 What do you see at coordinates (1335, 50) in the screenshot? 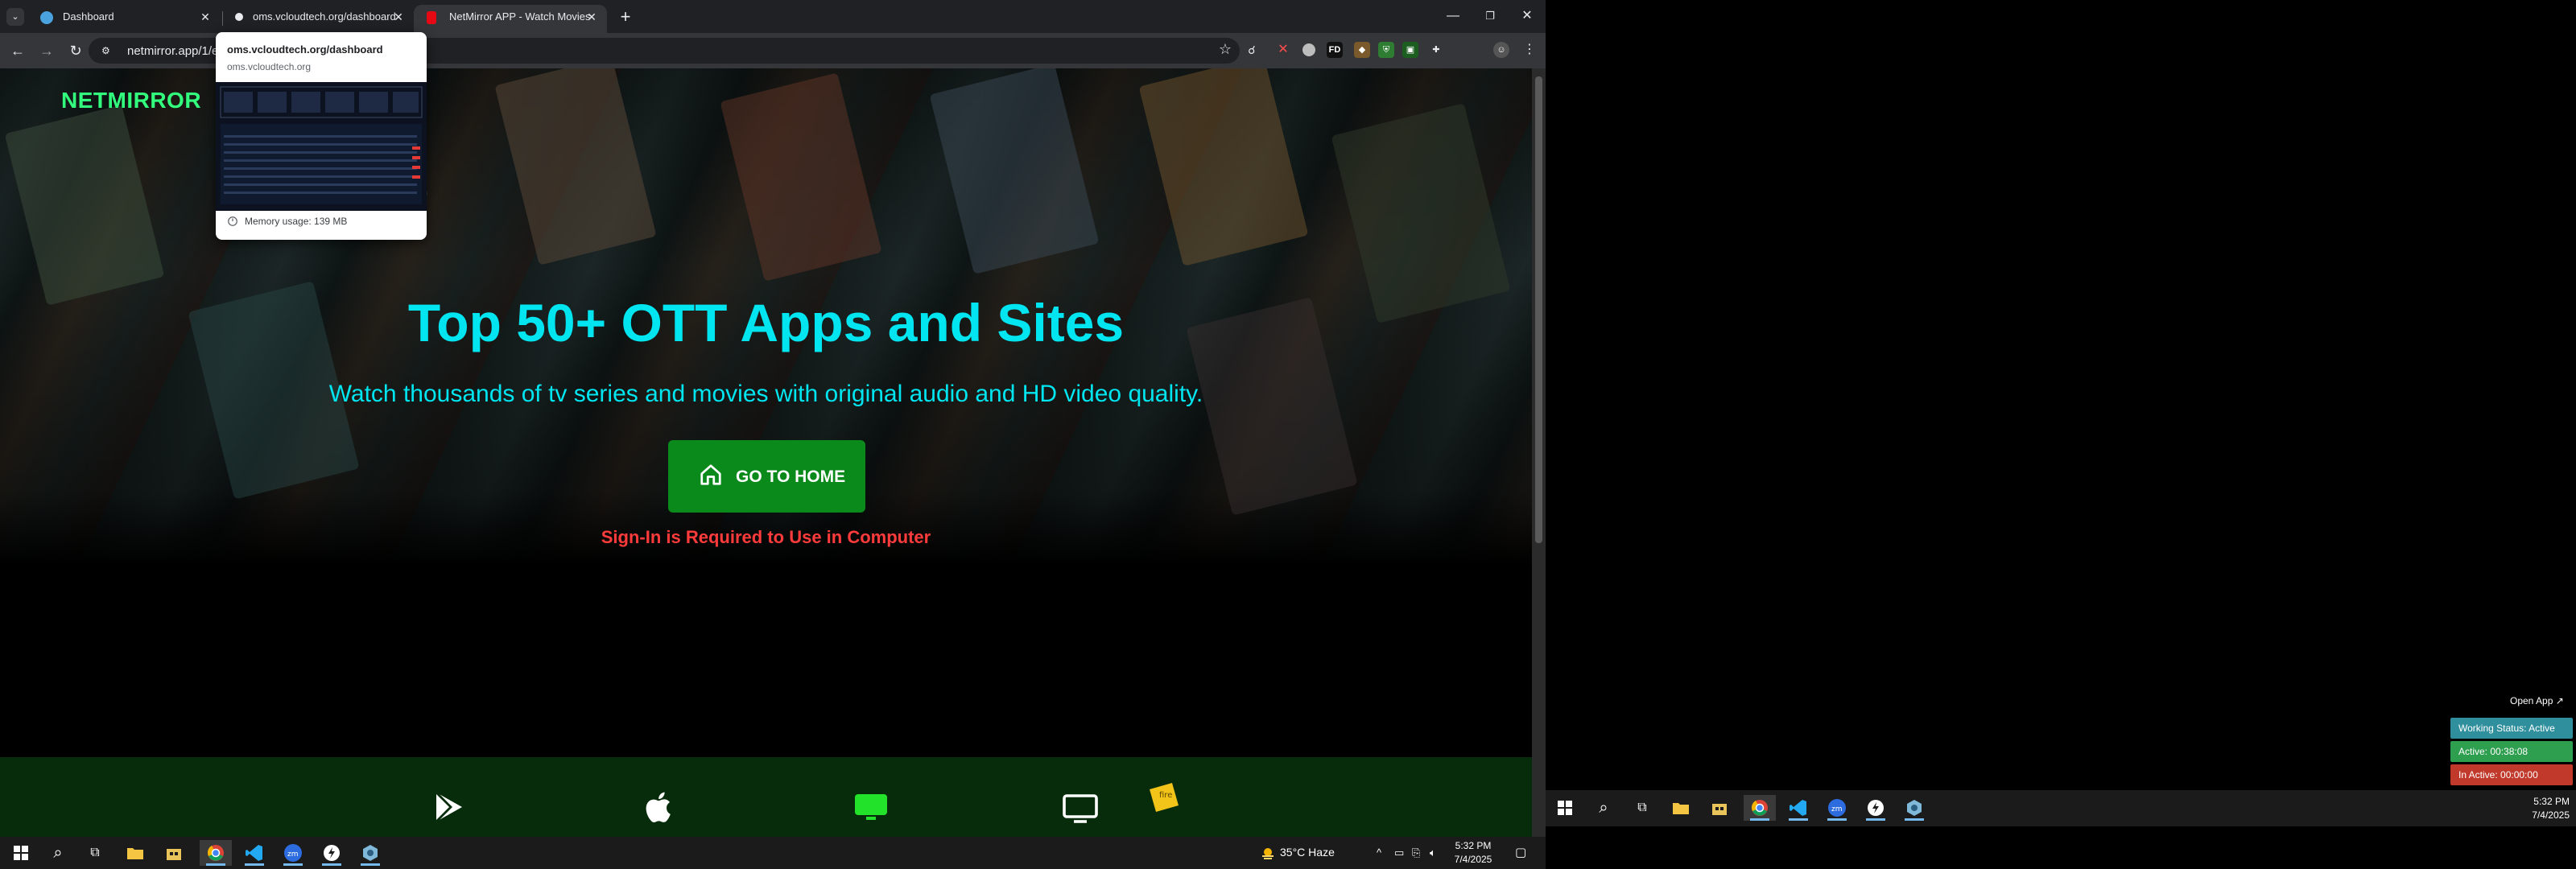
I see `fd-extension-icon: FD` at bounding box center [1335, 50].